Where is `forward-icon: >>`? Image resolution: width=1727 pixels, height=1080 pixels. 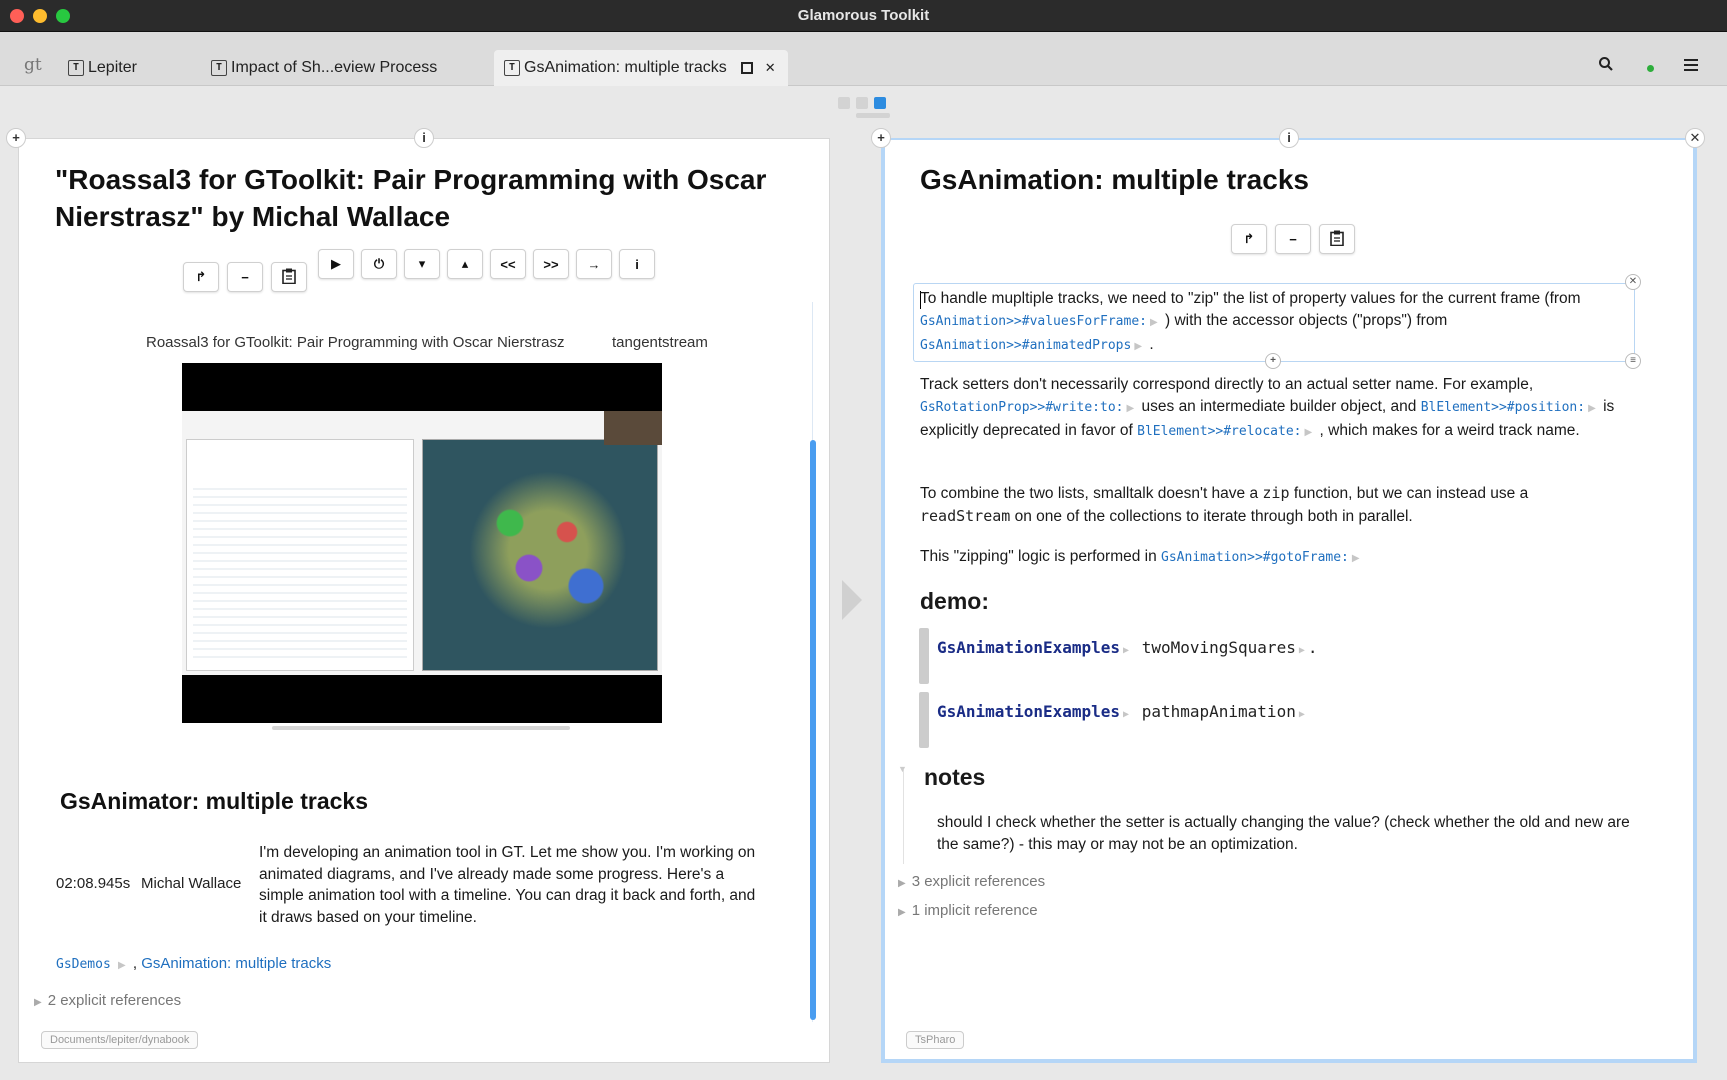
forward-icon: >> is located at coordinates (551, 264).